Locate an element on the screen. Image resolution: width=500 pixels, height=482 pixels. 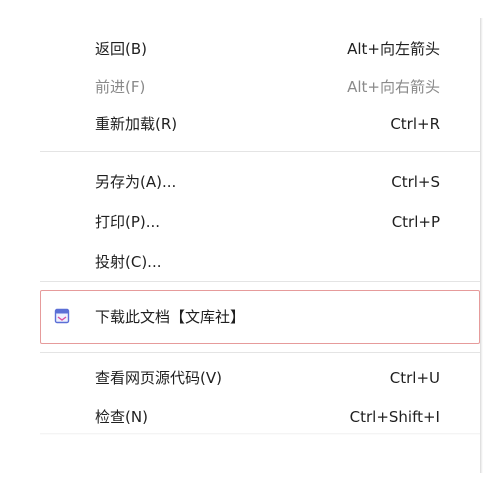
menu-item-inspect: 检查(N) Ctrl+Shift+I is located at coordinates (260, 417).